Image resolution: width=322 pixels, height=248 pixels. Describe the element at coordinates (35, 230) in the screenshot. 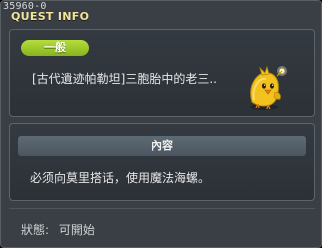

I see `status-label: 狀態:` at that location.